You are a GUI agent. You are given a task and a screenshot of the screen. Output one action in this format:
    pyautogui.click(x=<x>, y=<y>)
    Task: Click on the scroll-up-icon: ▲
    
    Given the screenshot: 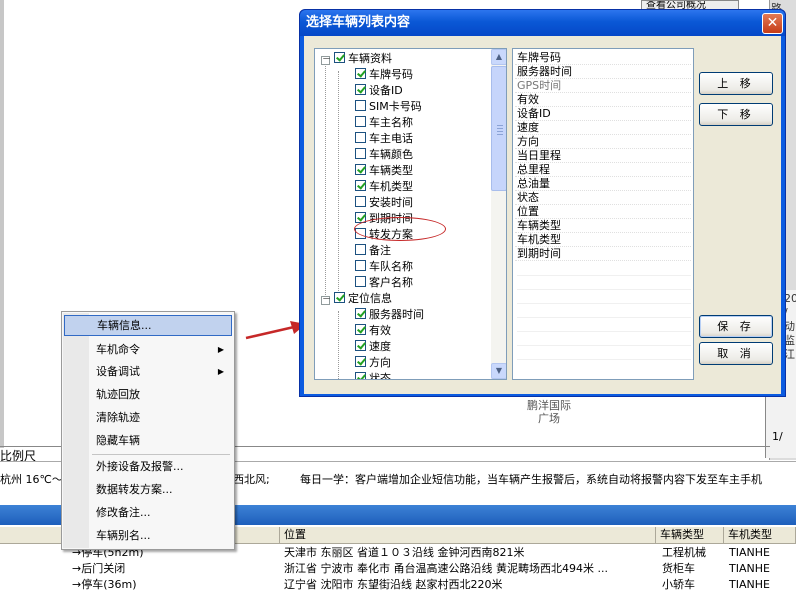 What is the action you would take?
    pyautogui.click(x=498, y=57)
    